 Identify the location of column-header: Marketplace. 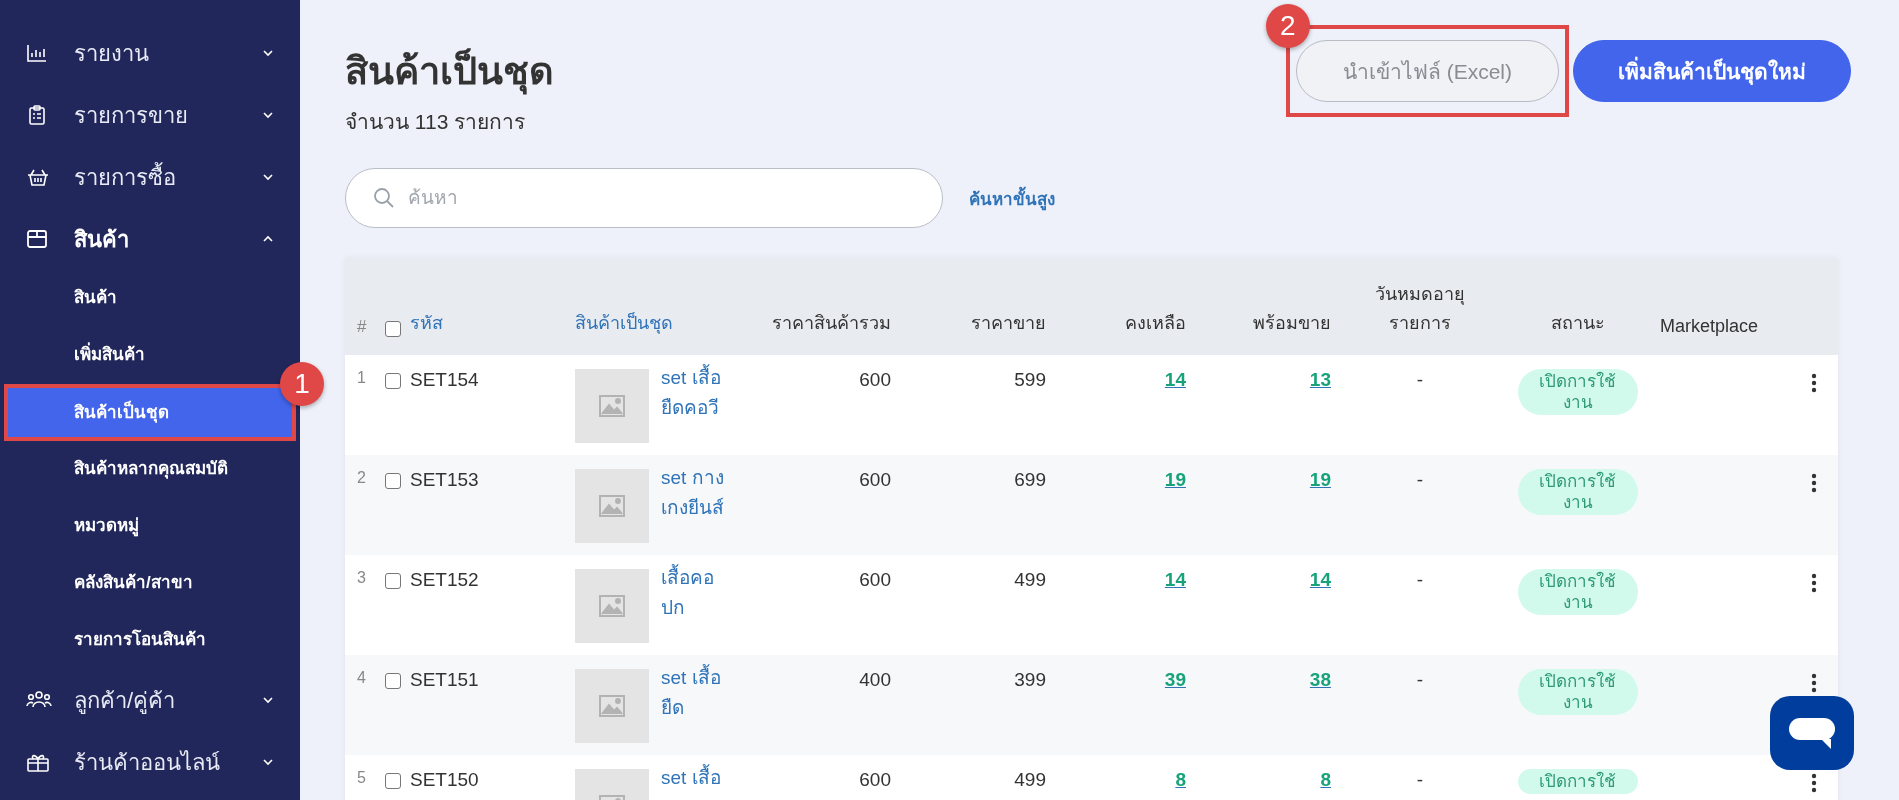
(1710, 327).